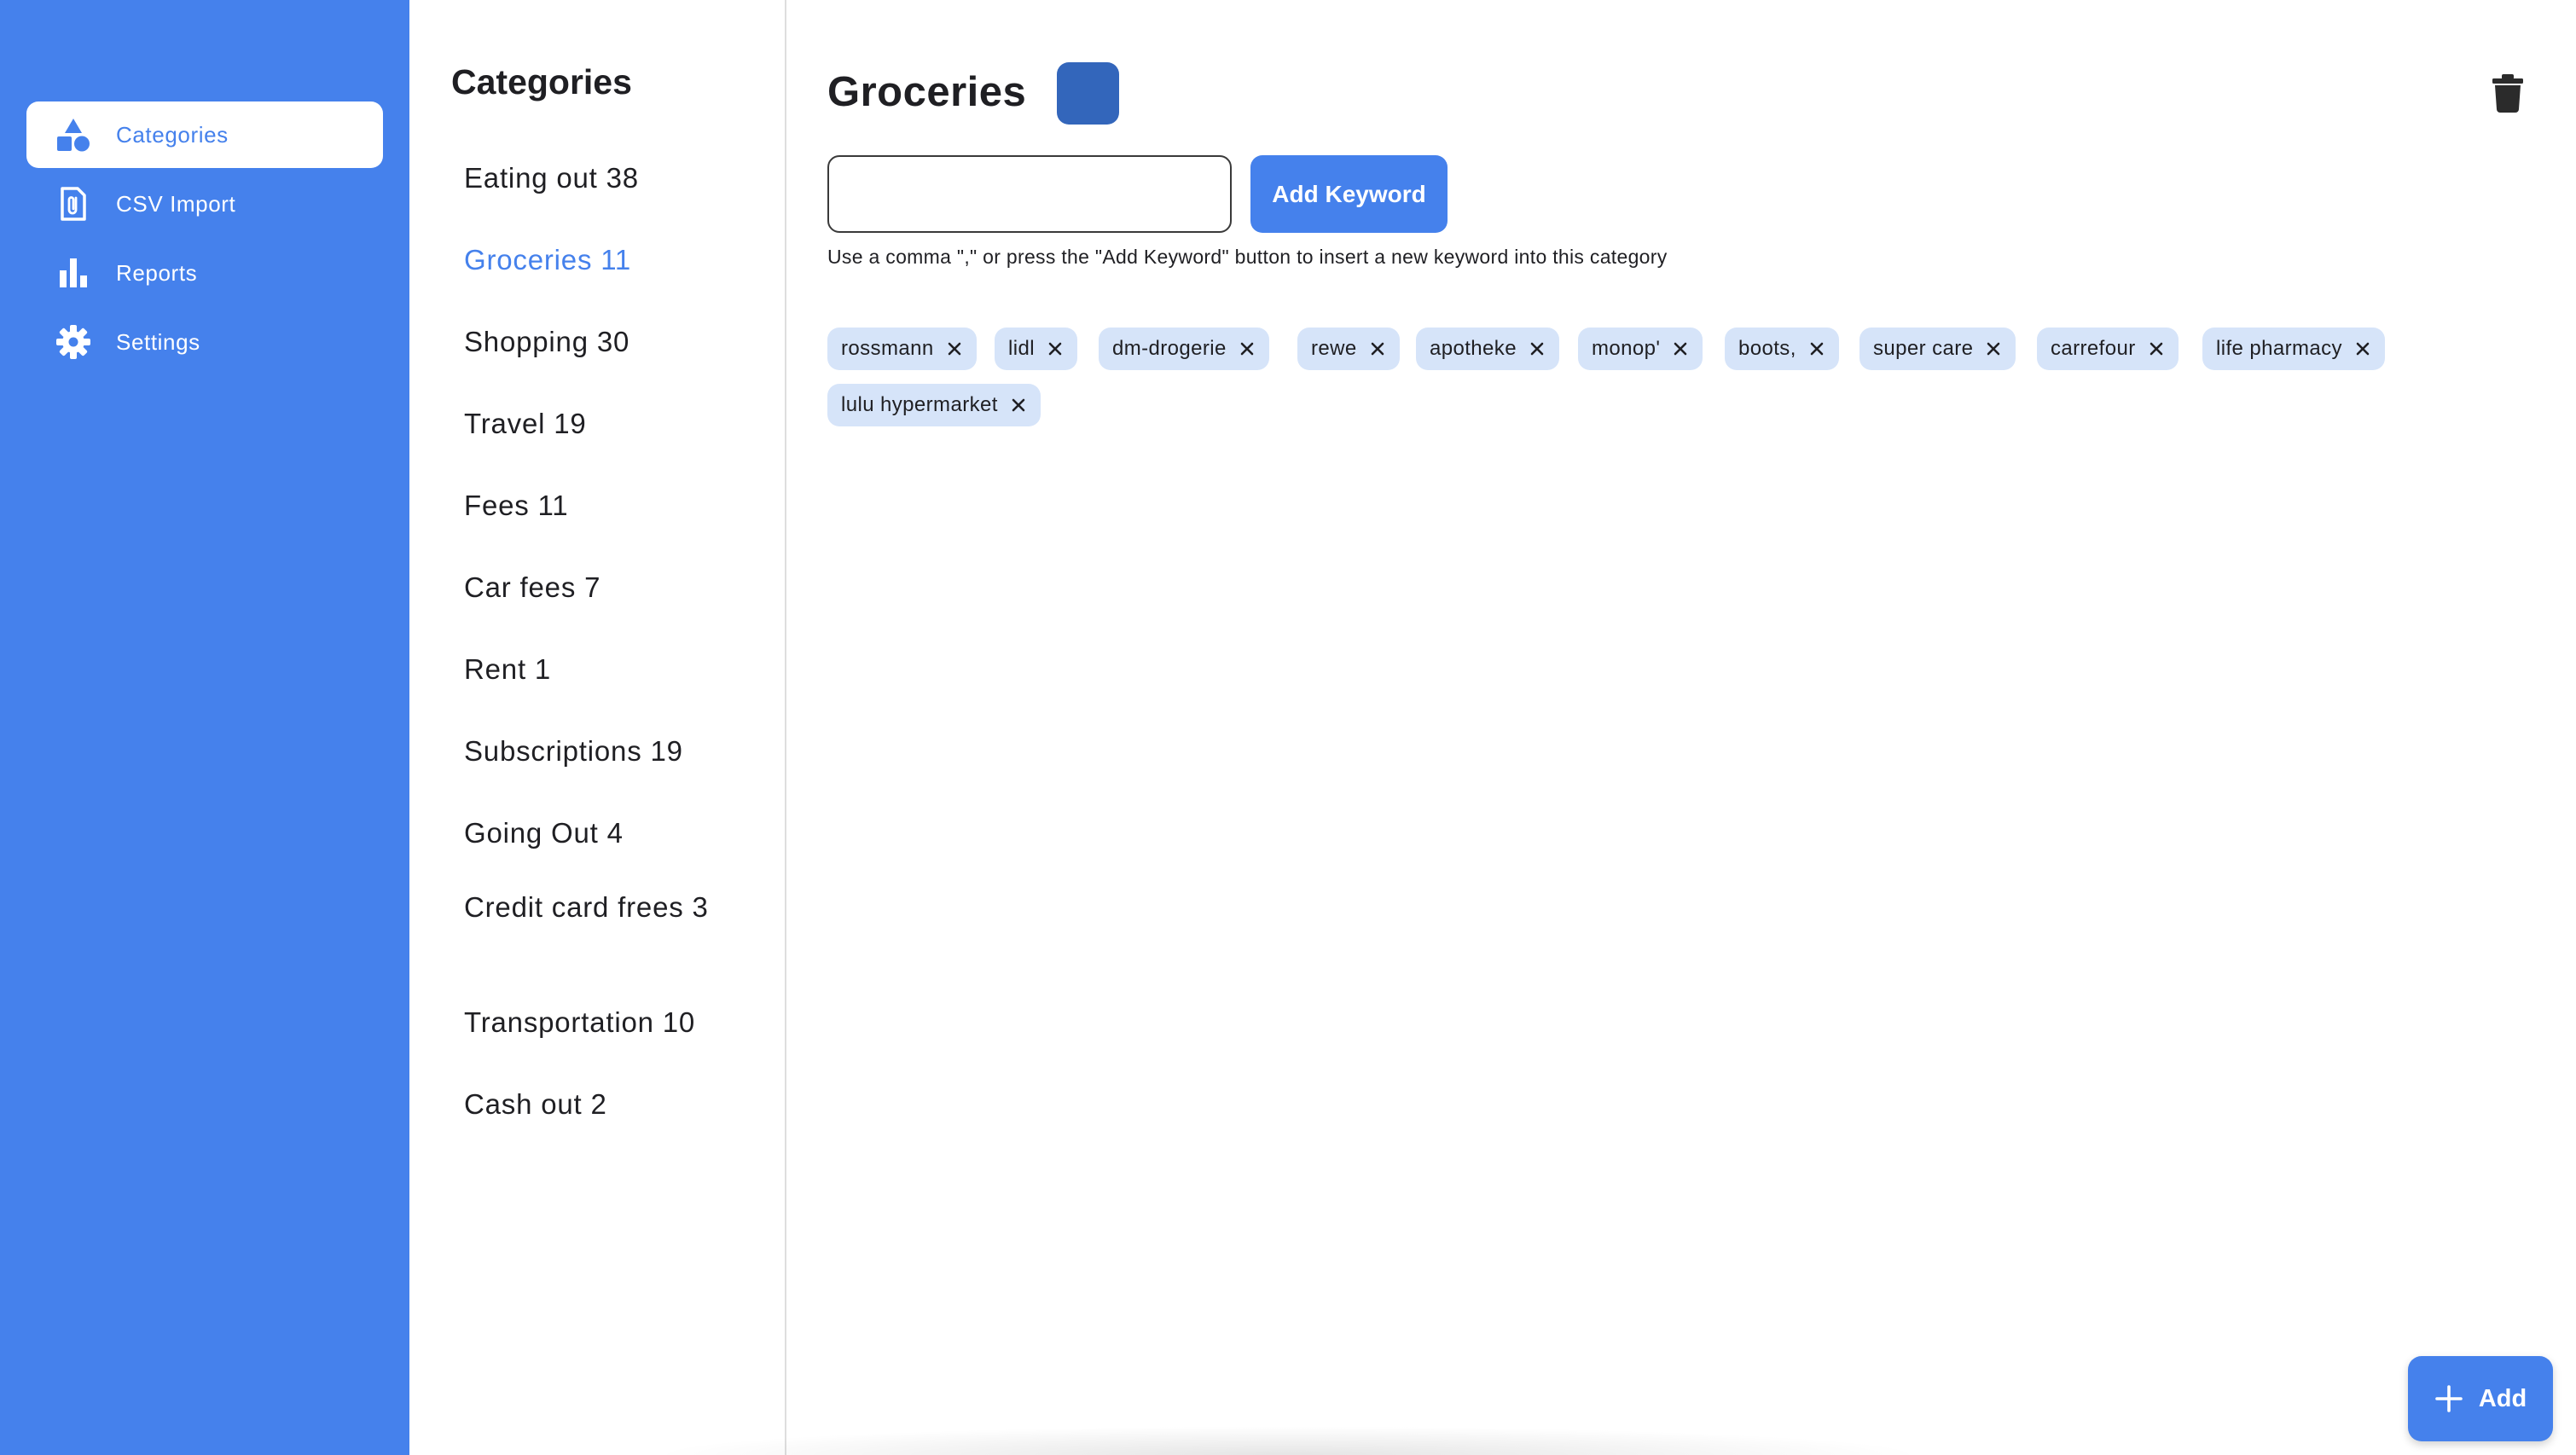  I want to click on keyword-tag: apotheke, so click(1487, 349).